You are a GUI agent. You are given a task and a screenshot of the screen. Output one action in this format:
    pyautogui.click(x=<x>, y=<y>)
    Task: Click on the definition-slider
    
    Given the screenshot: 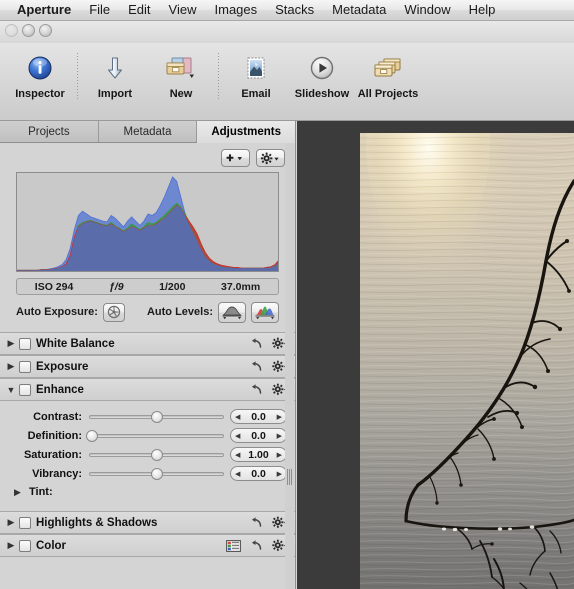 What is the action you would take?
    pyautogui.click(x=154, y=435)
    